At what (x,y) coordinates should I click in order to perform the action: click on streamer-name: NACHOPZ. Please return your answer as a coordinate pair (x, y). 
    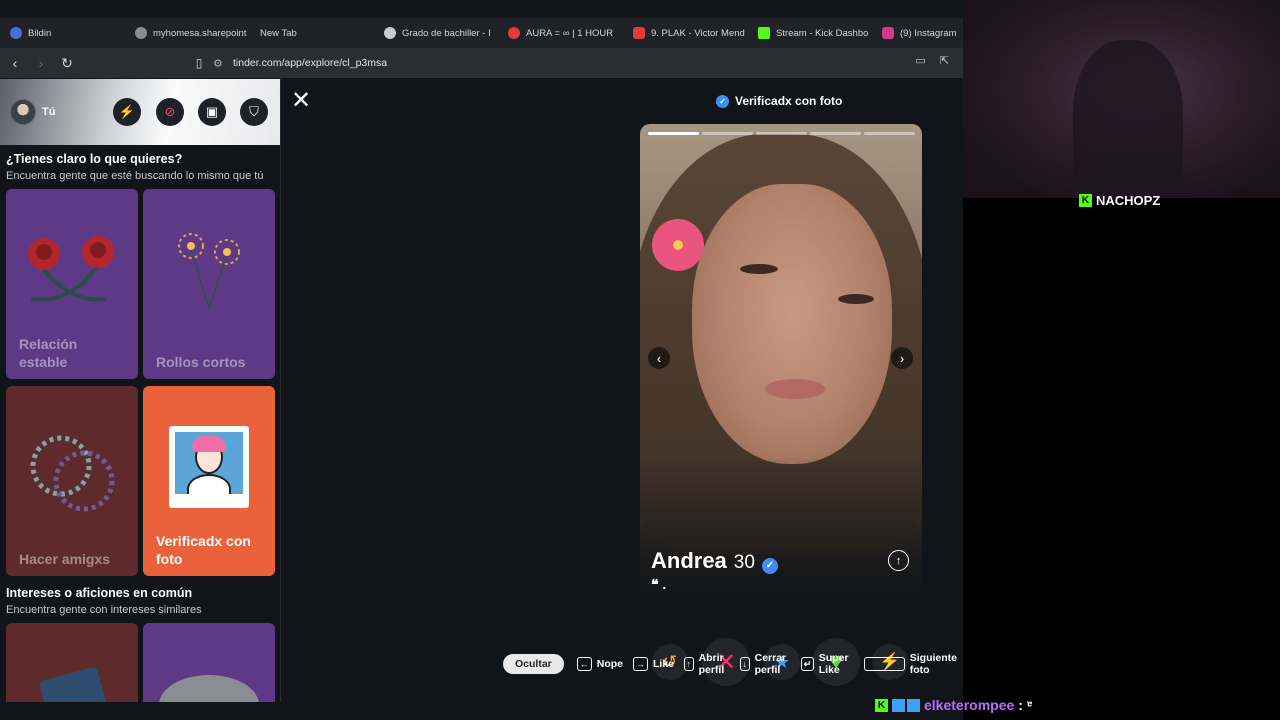
    Looking at the image, I should click on (1128, 200).